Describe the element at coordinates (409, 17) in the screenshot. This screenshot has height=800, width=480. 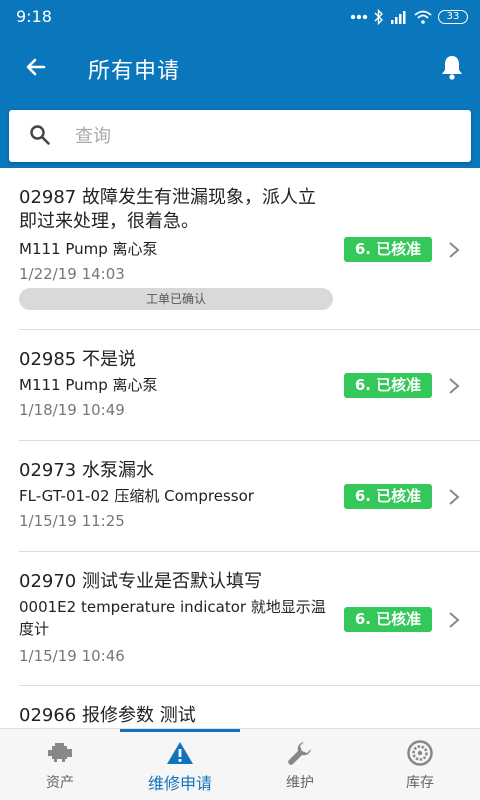
I see `status-icons: 33` at that location.